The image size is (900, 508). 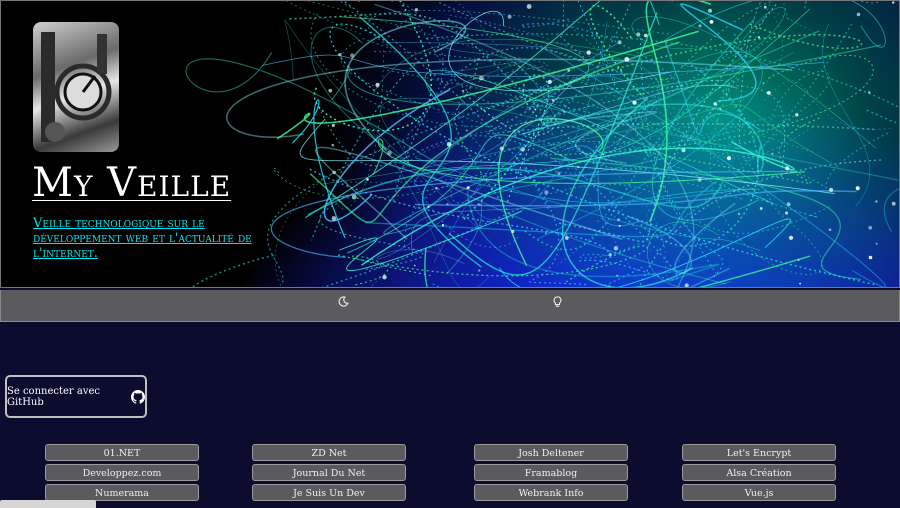 I want to click on link-webrank-info: Webrank Info, so click(x=551, y=492).